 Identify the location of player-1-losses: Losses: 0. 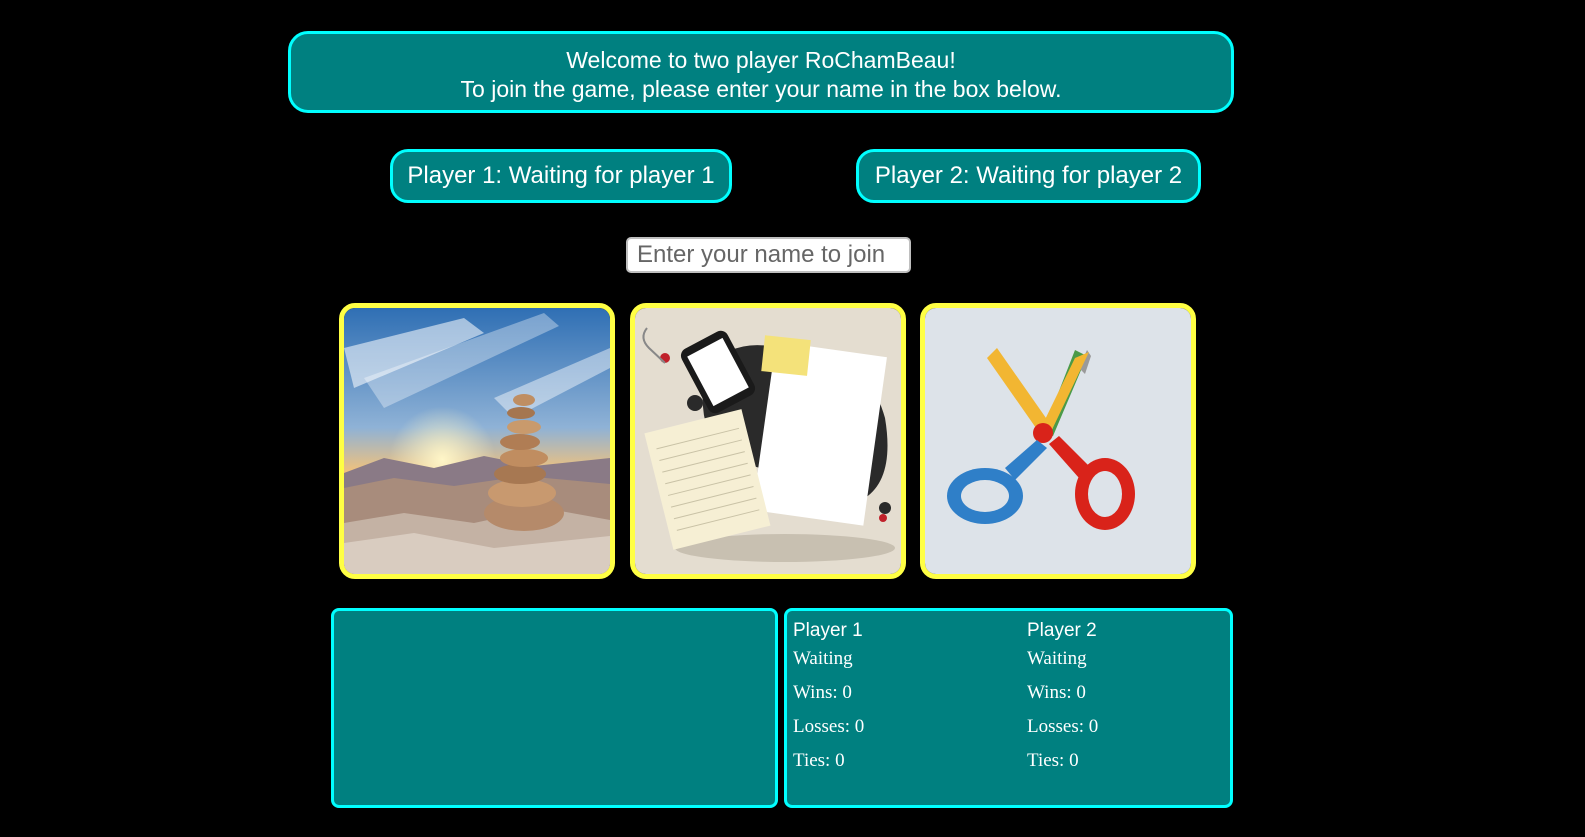
(829, 726).